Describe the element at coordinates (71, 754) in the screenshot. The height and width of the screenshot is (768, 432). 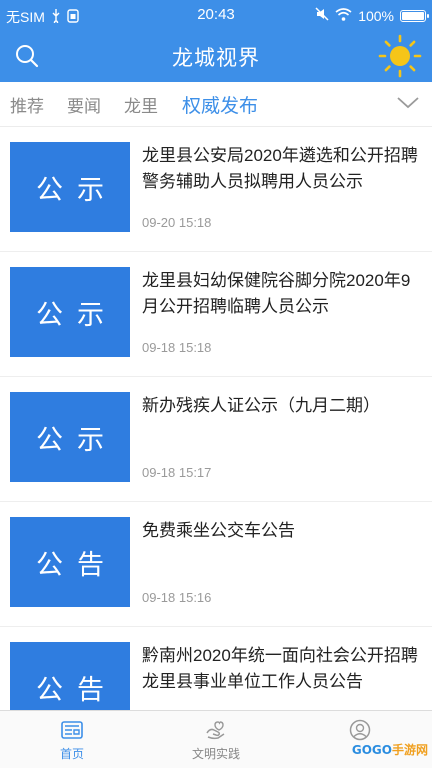
I see `nav-home-label: 首页` at that location.